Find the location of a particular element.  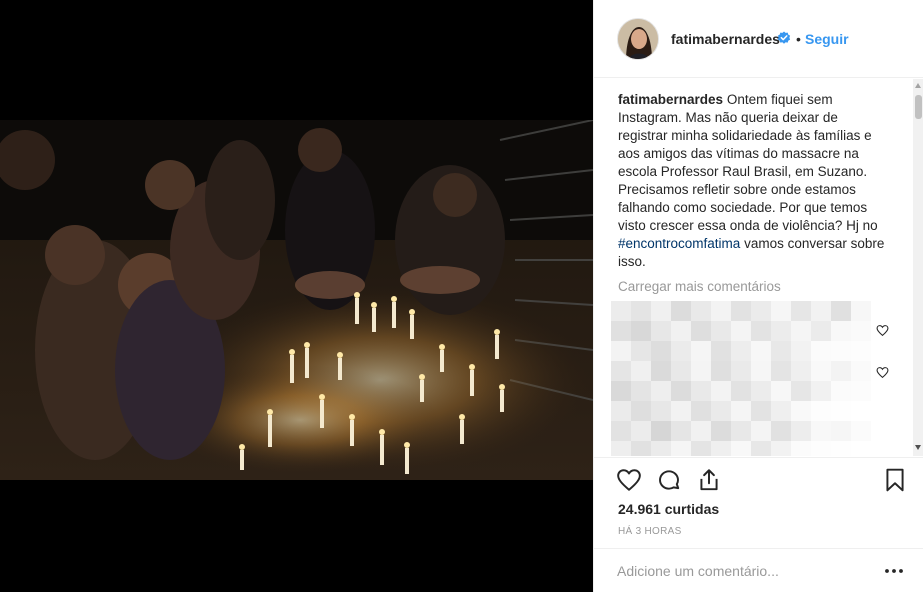

blurred-comments is located at coordinates (751, 378).